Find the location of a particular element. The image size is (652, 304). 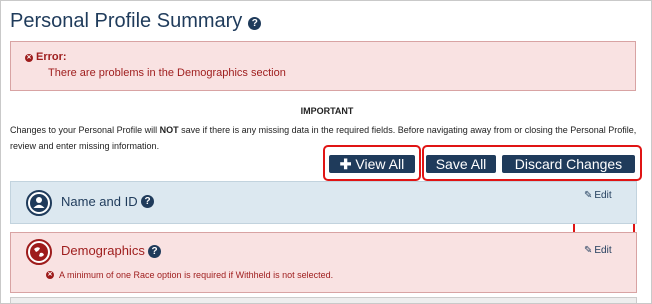

notice-text-bold: NOT is located at coordinates (169, 130).